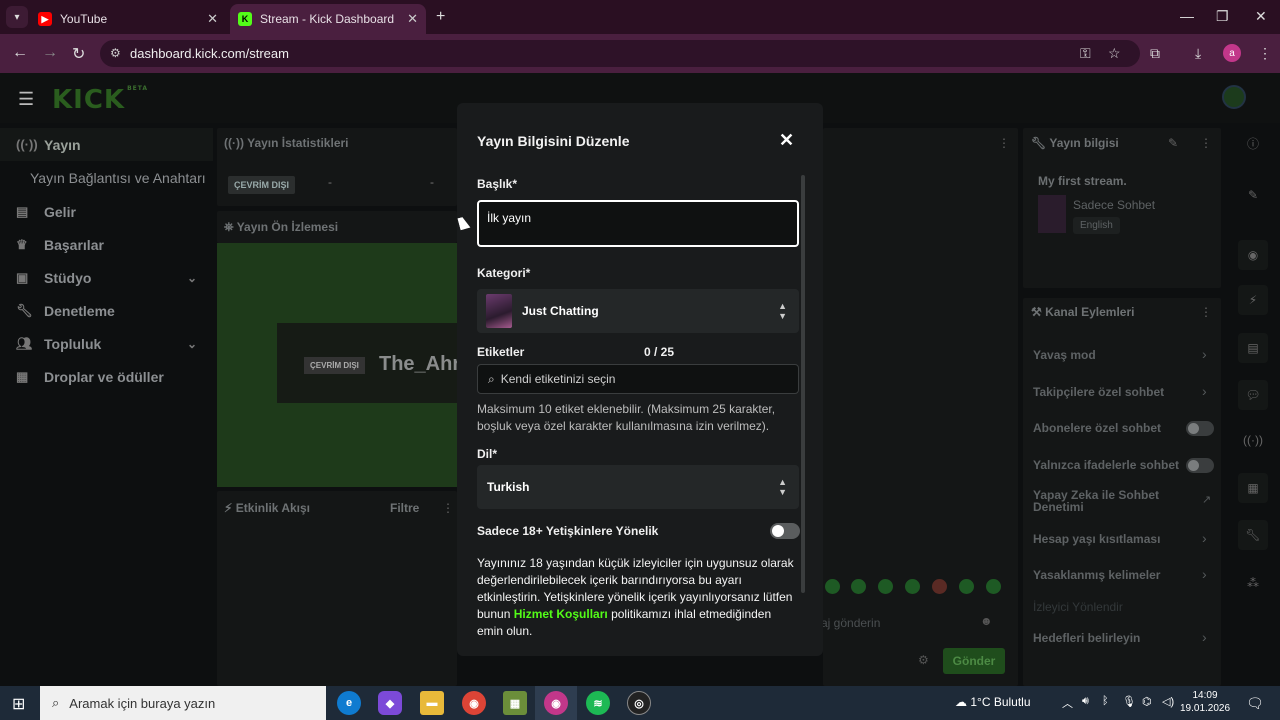  What do you see at coordinates (638, 487) in the screenshot?
I see `language-select: Turkish ▲ ▼` at bounding box center [638, 487].